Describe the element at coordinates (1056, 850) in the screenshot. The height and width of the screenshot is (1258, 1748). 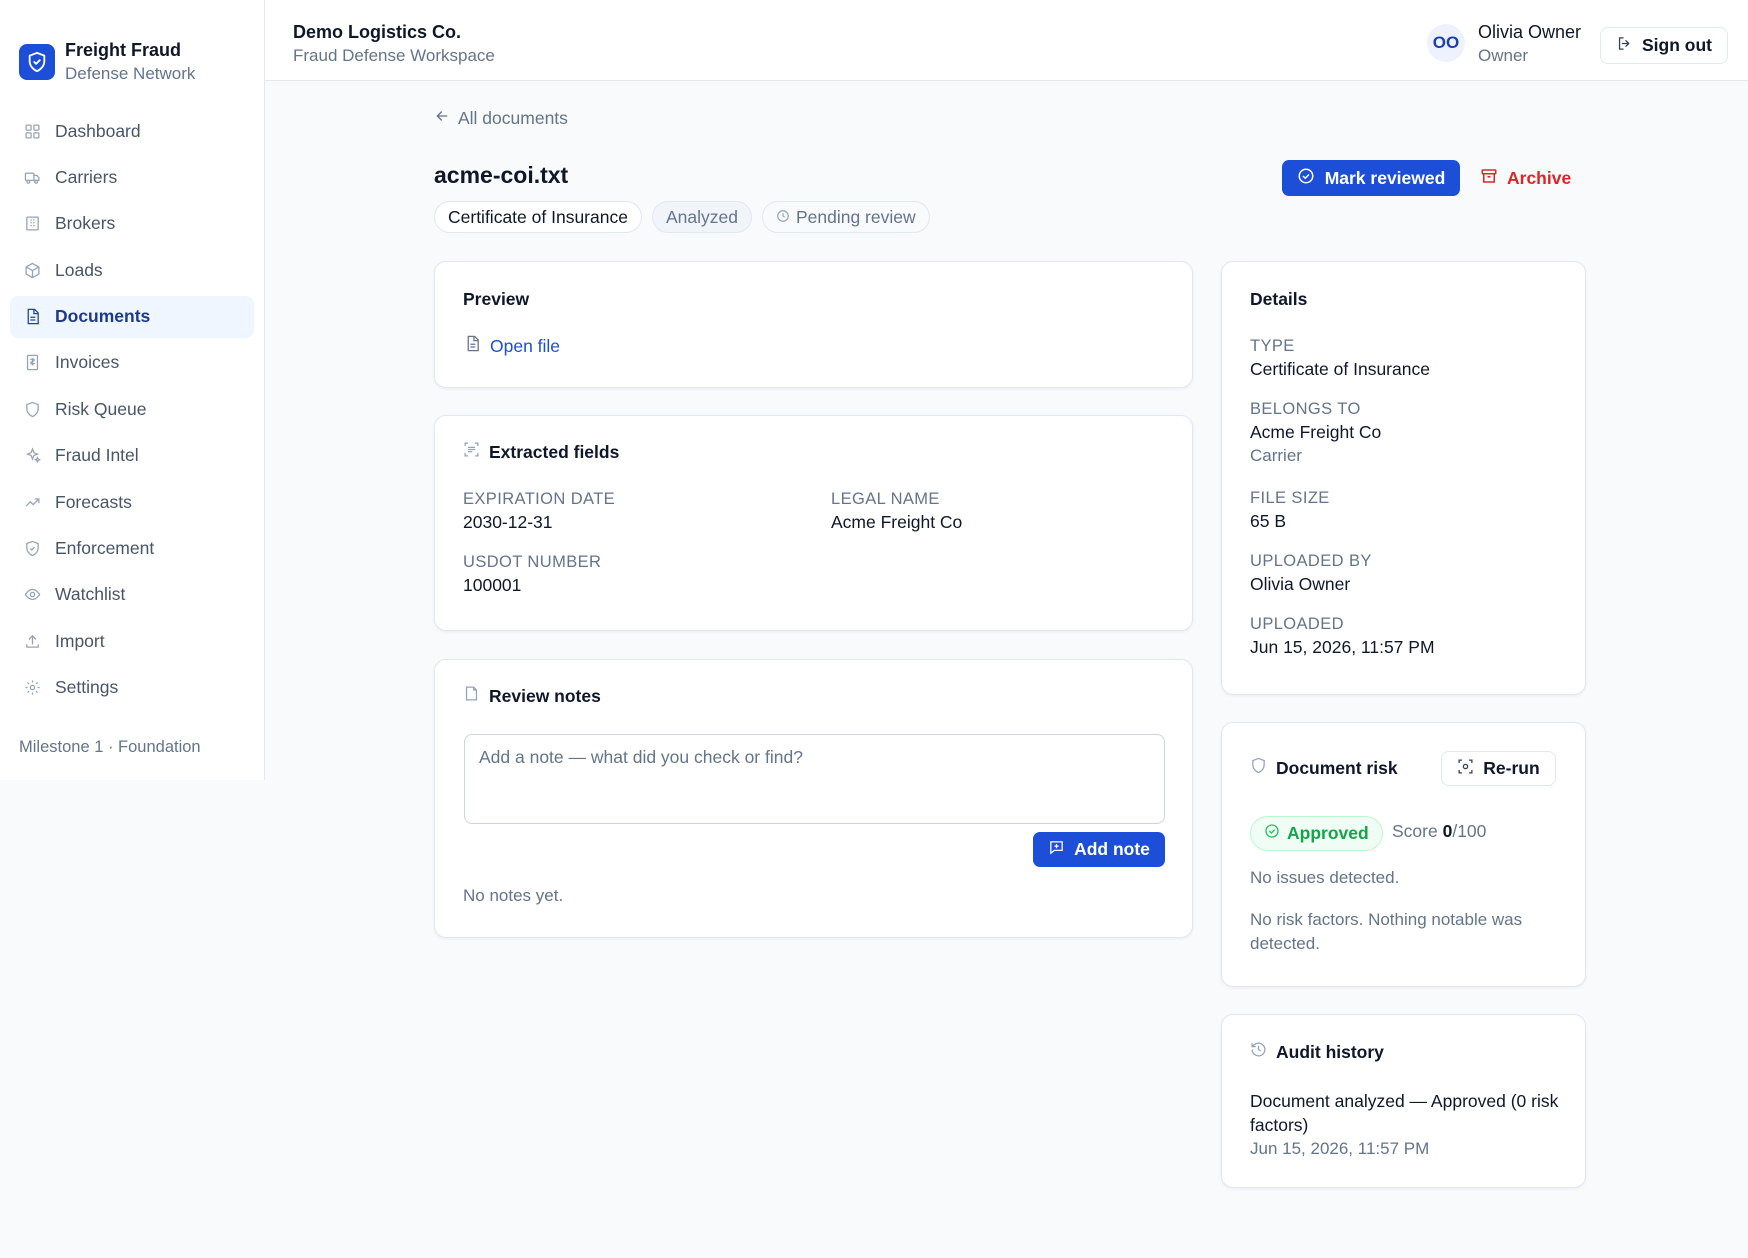
I see `message-plus-icon` at that location.